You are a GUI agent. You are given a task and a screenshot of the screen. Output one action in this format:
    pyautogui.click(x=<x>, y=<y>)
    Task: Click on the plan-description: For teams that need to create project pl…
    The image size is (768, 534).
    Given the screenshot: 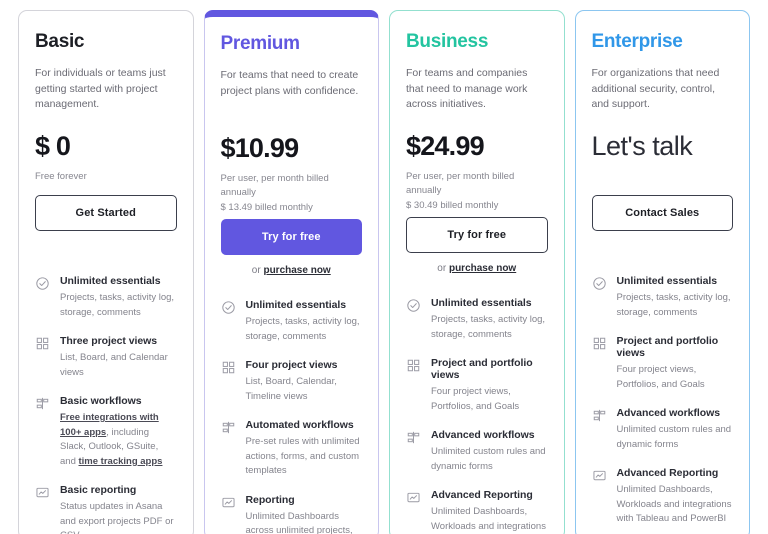 What is the action you would take?
    pyautogui.click(x=289, y=83)
    